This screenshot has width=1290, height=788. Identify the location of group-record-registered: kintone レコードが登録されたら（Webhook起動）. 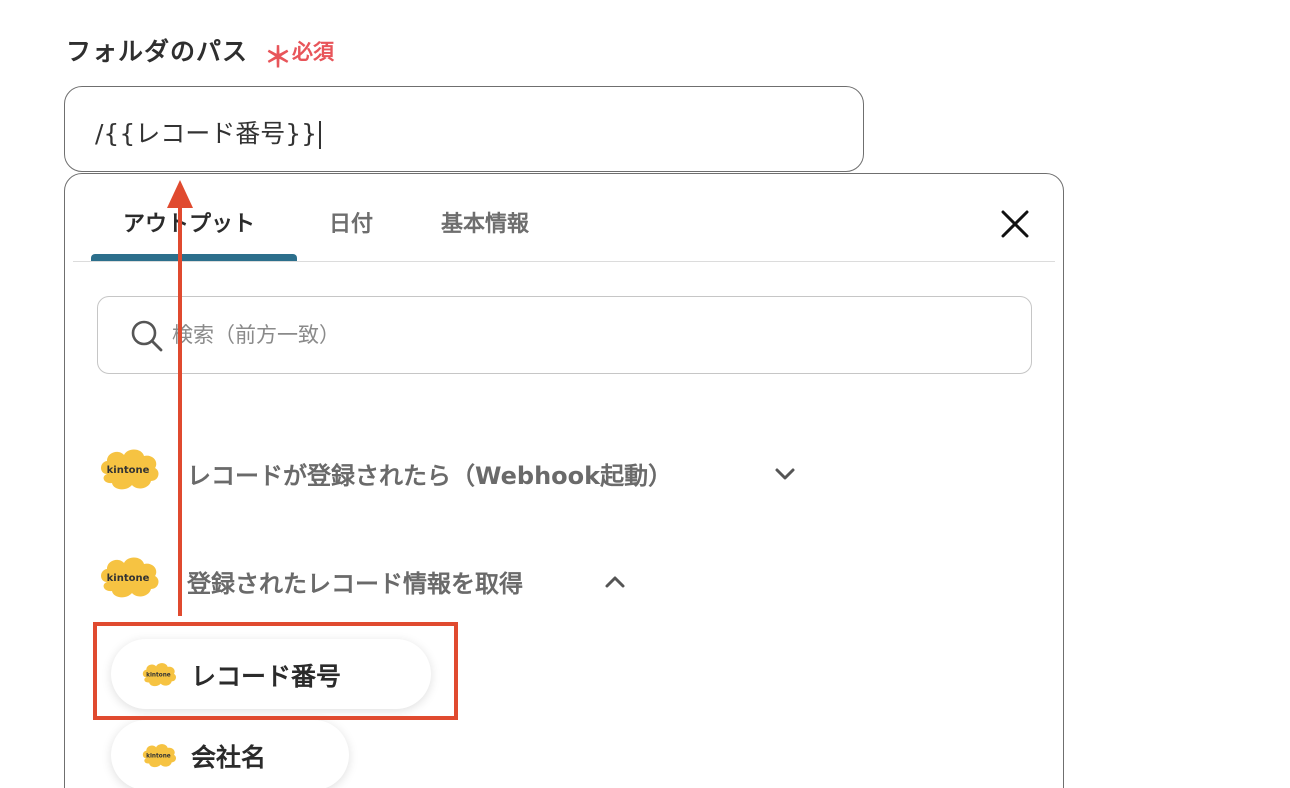
(472, 472).